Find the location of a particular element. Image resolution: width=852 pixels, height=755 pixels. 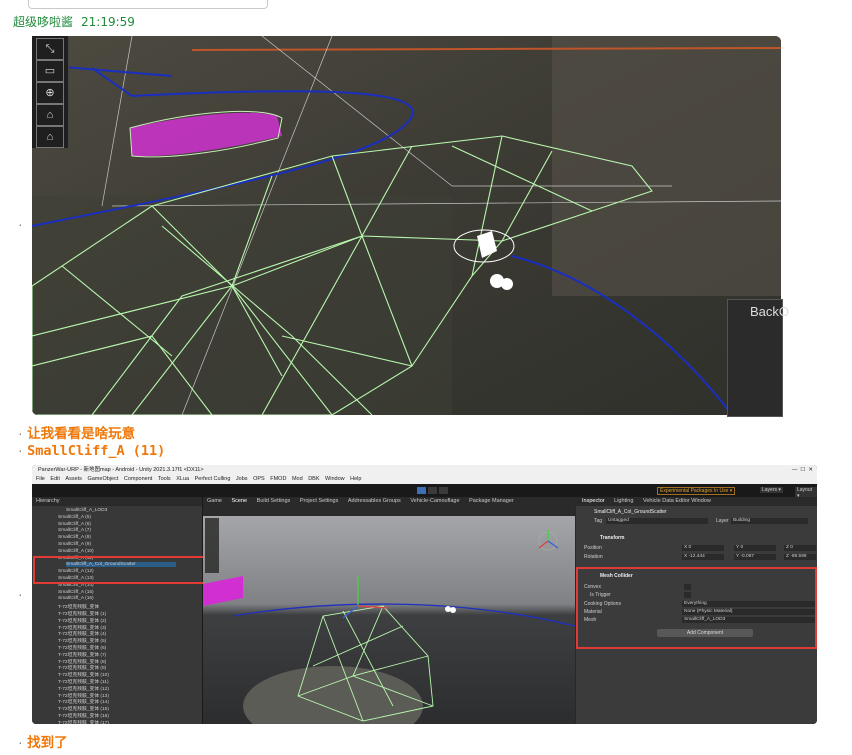

scene-view-render is located at coordinates (389, 615).